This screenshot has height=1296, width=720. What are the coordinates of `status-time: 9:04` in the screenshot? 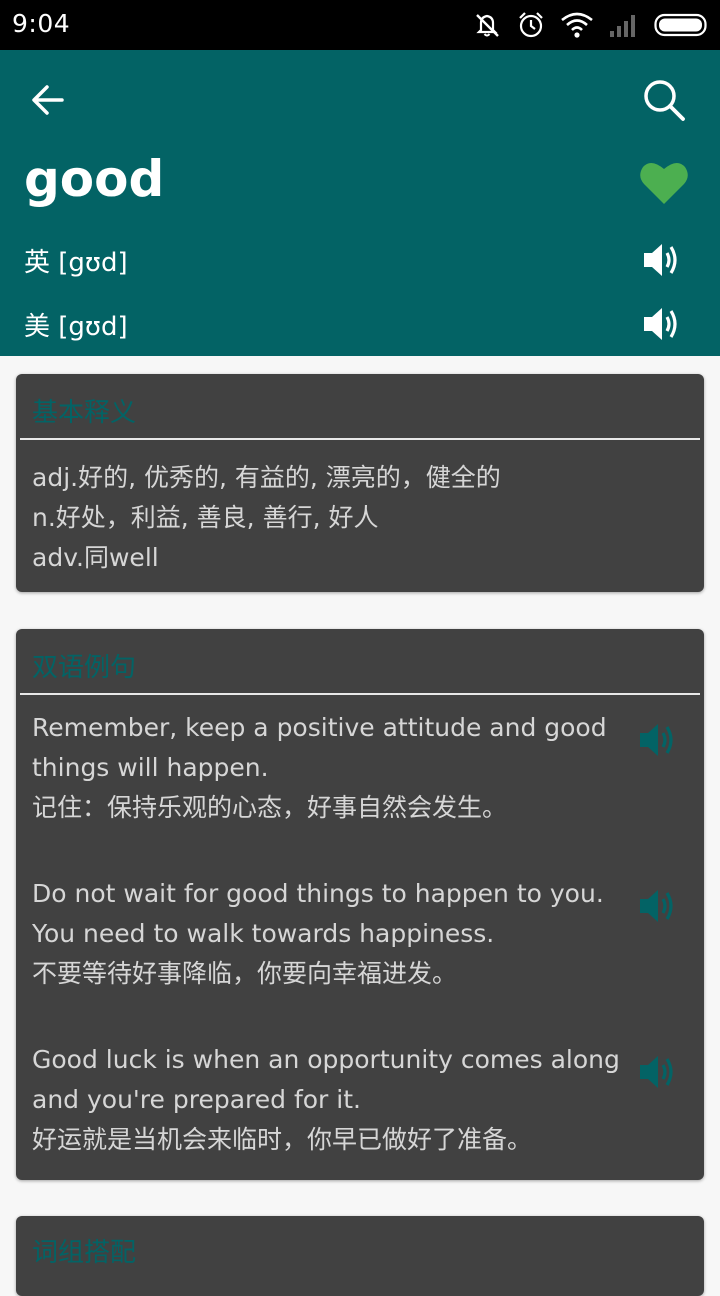 It's located at (41, 23).